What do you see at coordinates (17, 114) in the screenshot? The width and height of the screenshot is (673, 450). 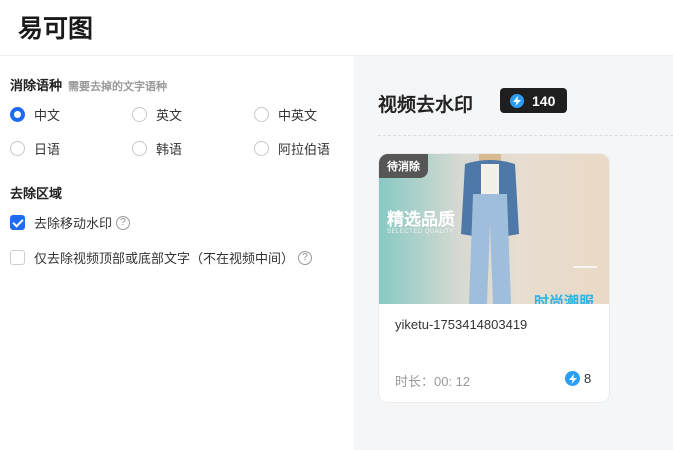 I see `radio-button-selected` at bounding box center [17, 114].